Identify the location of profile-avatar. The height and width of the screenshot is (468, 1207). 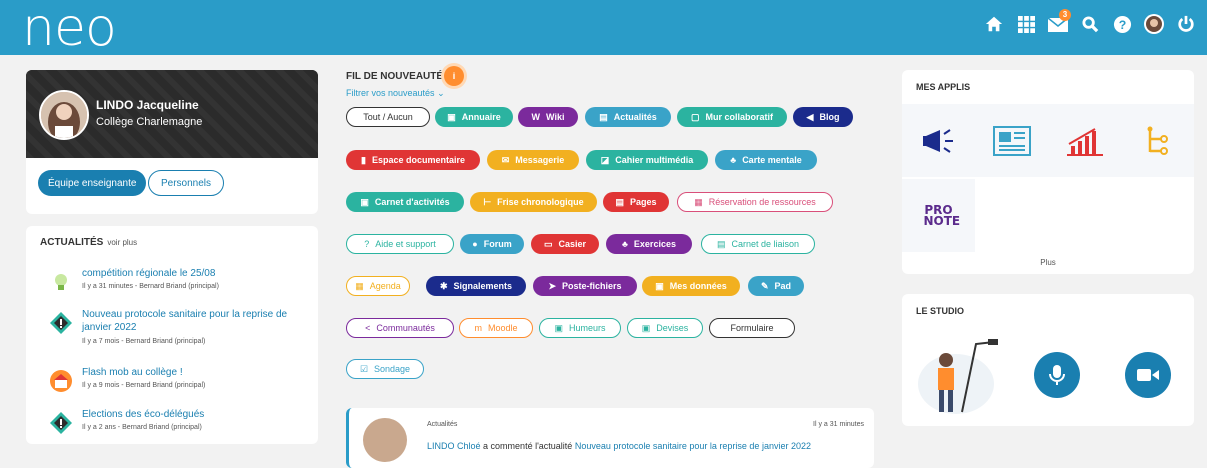
(64, 115).